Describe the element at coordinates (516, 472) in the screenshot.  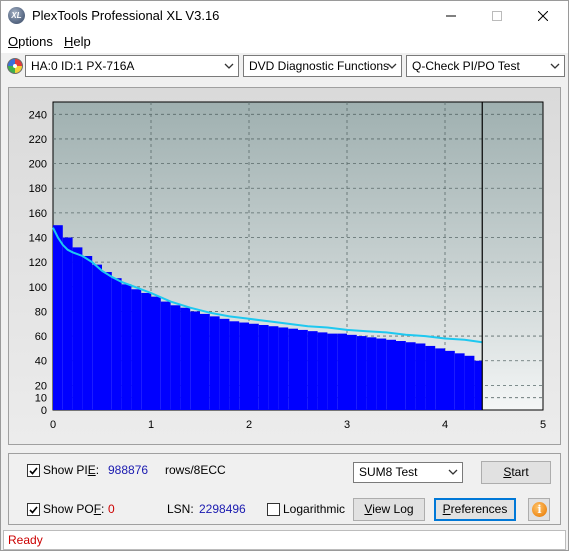
I see `start-button: Start` at that location.